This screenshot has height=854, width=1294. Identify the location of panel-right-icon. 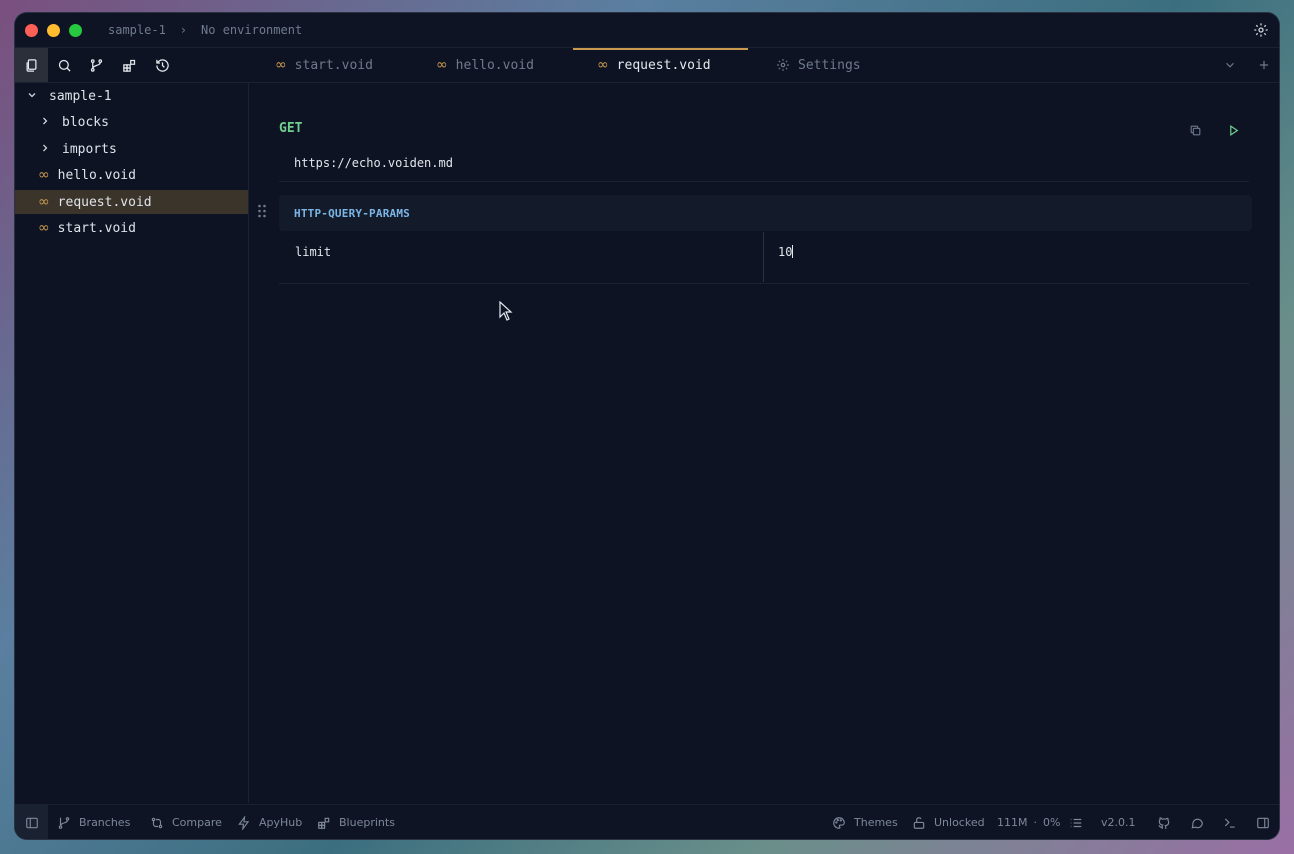
(1263, 822).